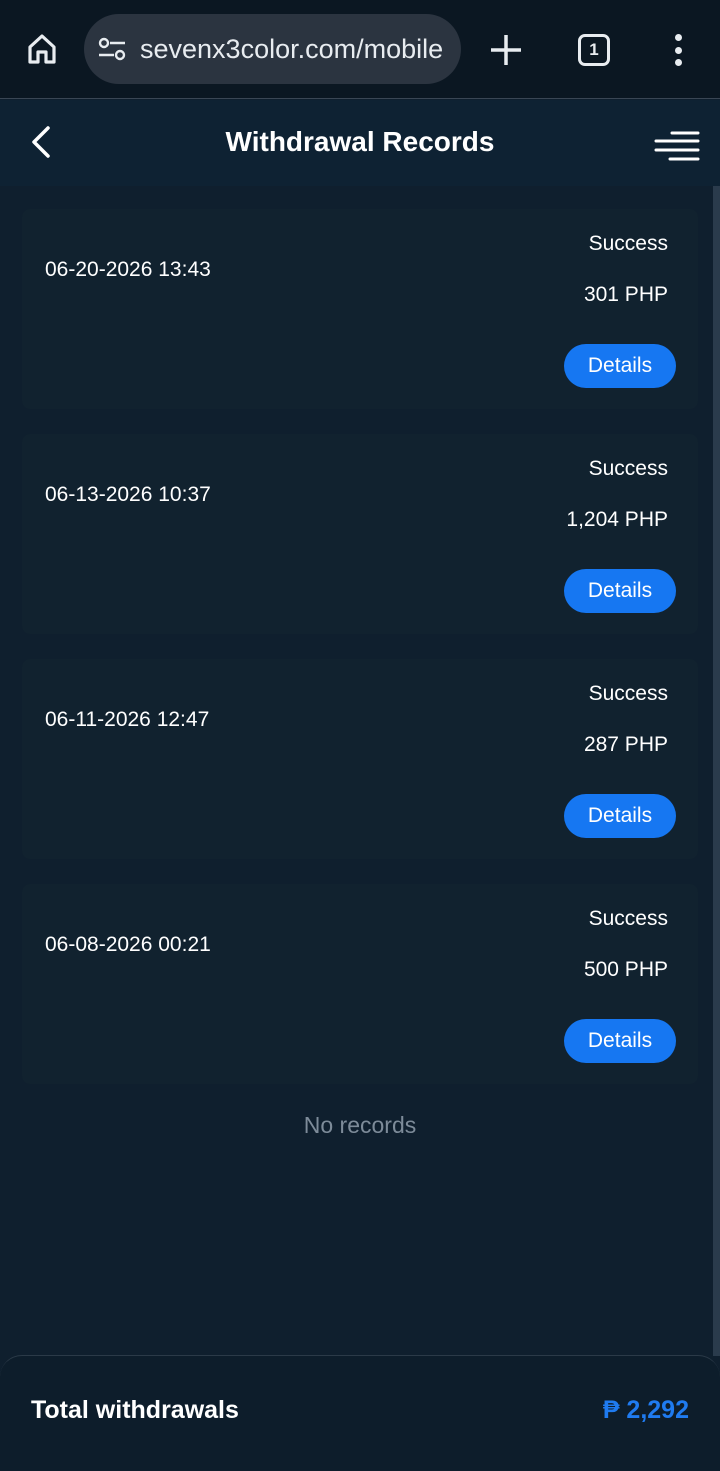 This screenshot has height=1471, width=720. Describe the element at coordinates (44, 142) in the screenshot. I see `back-arrow-icon` at that location.